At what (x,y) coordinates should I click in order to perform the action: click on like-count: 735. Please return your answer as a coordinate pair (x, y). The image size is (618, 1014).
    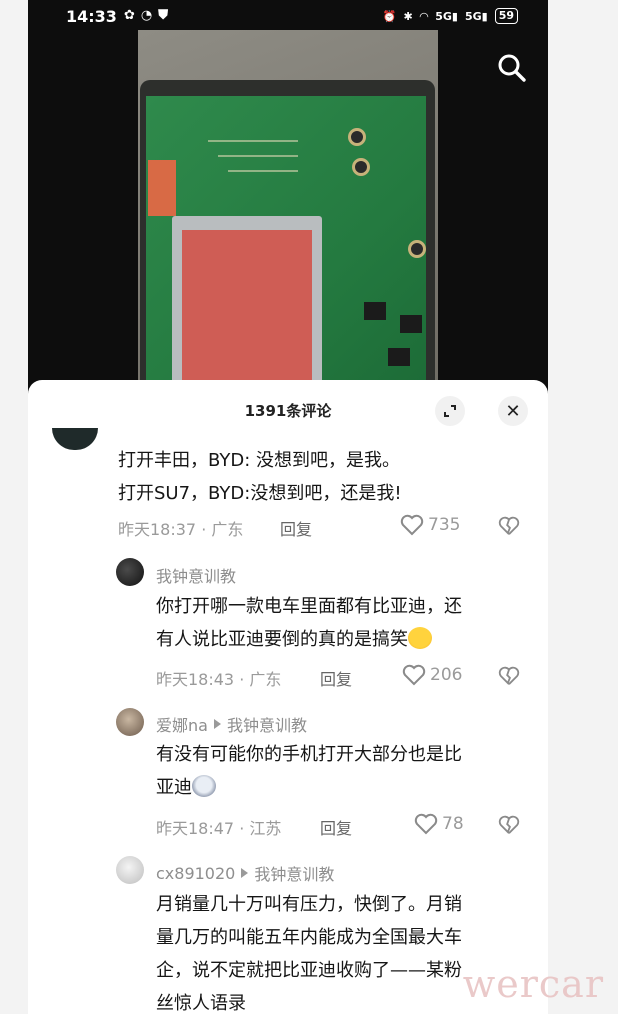
    Looking at the image, I should click on (444, 525).